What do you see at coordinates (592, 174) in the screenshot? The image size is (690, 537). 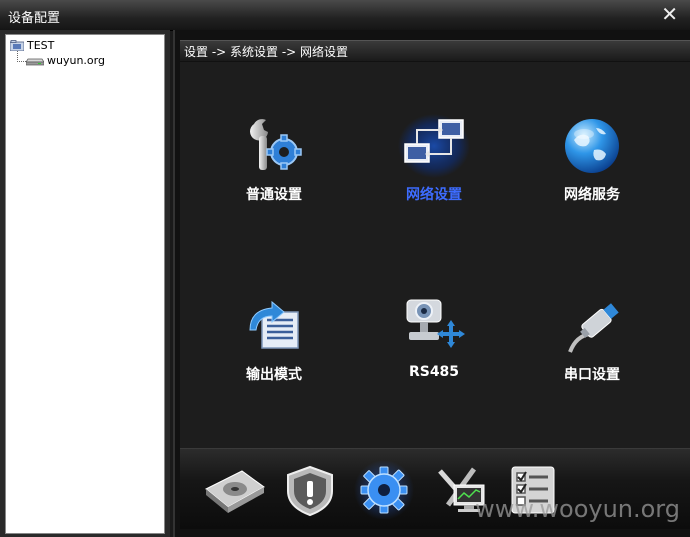 I see `menu-item-net-service: 网络服务` at bounding box center [592, 174].